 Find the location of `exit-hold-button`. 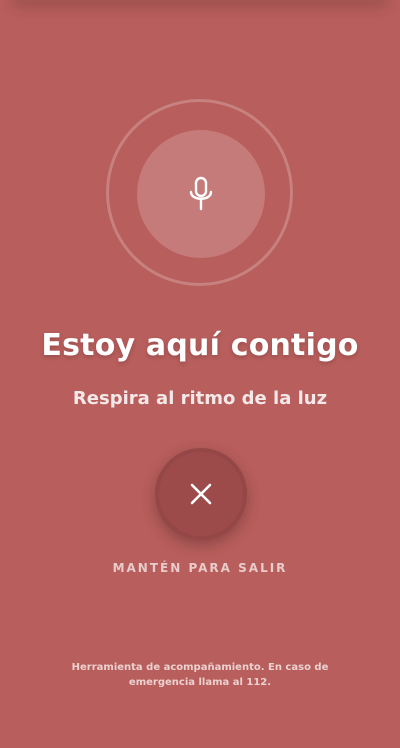

exit-hold-button is located at coordinates (201, 494).